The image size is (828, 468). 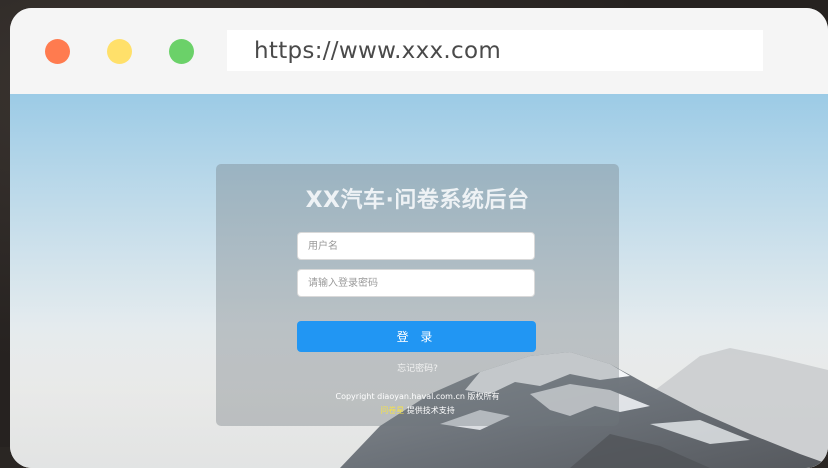 What do you see at coordinates (57, 51) in the screenshot?
I see `close-window-button` at bounding box center [57, 51].